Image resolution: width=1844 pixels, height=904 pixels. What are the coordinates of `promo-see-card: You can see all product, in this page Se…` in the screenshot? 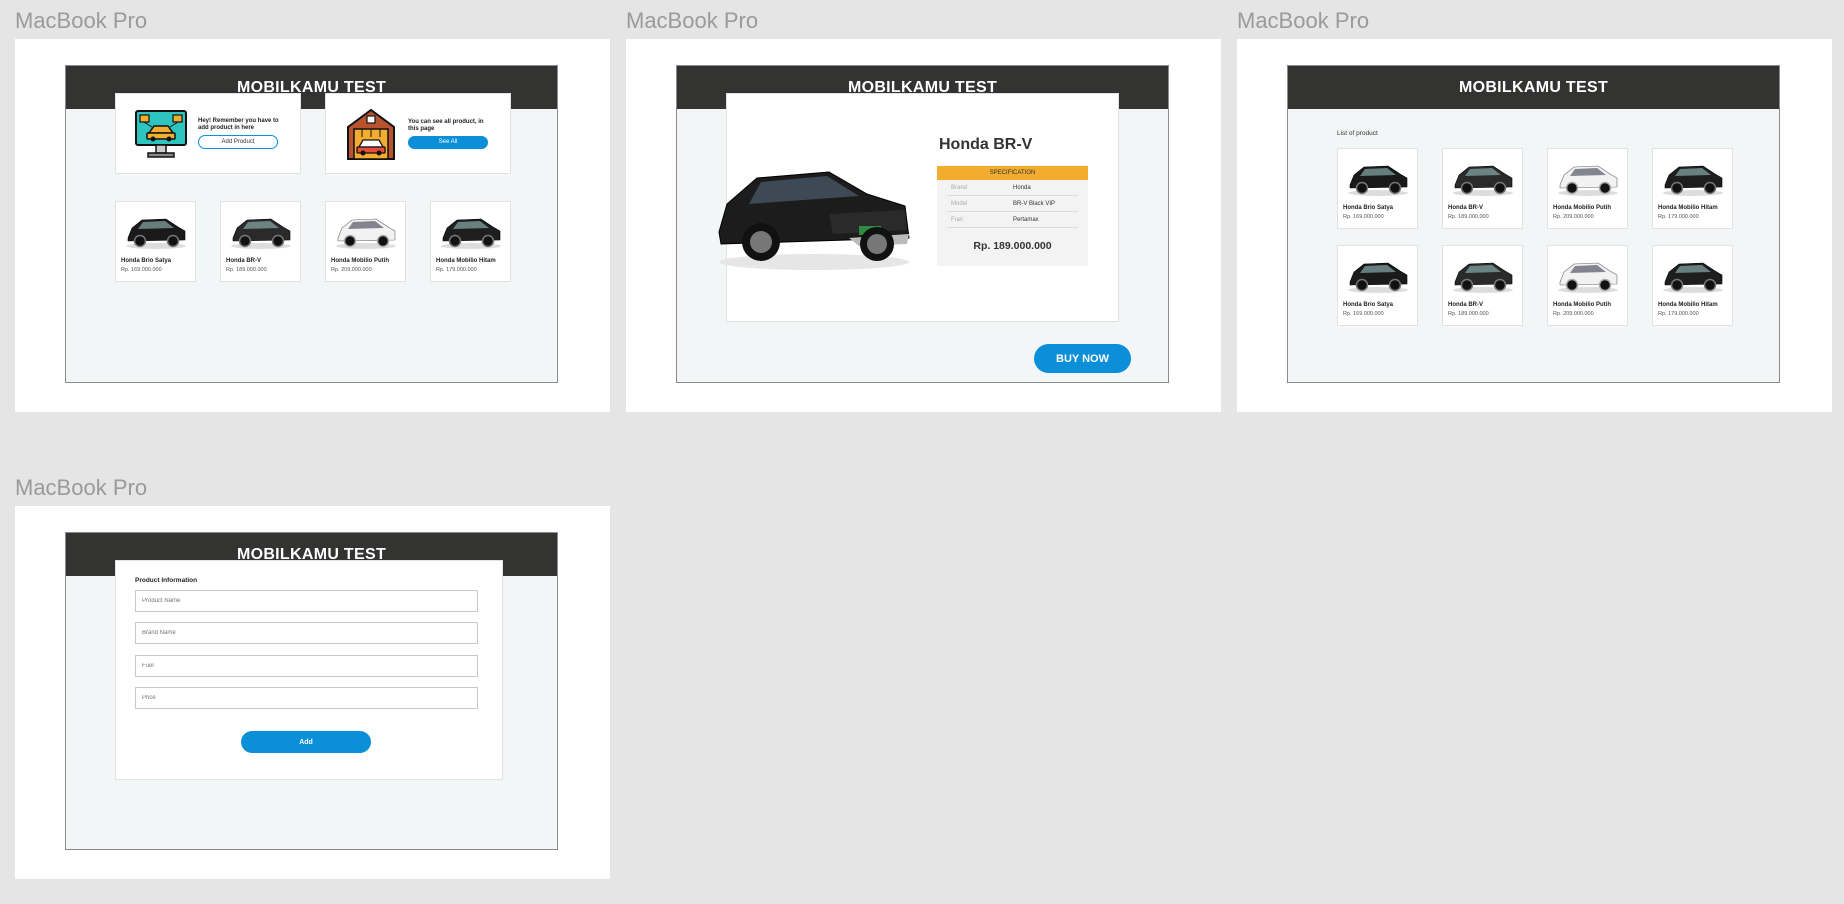 It's located at (418, 133).